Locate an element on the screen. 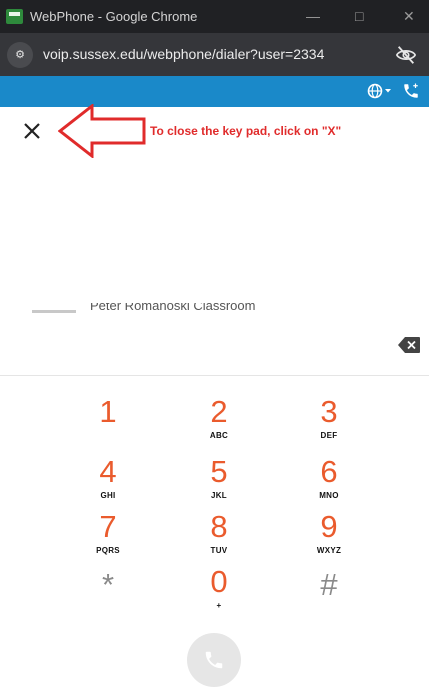 The width and height of the screenshot is (429, 692). key-digit: 0 is located at coordinates (219, 581).